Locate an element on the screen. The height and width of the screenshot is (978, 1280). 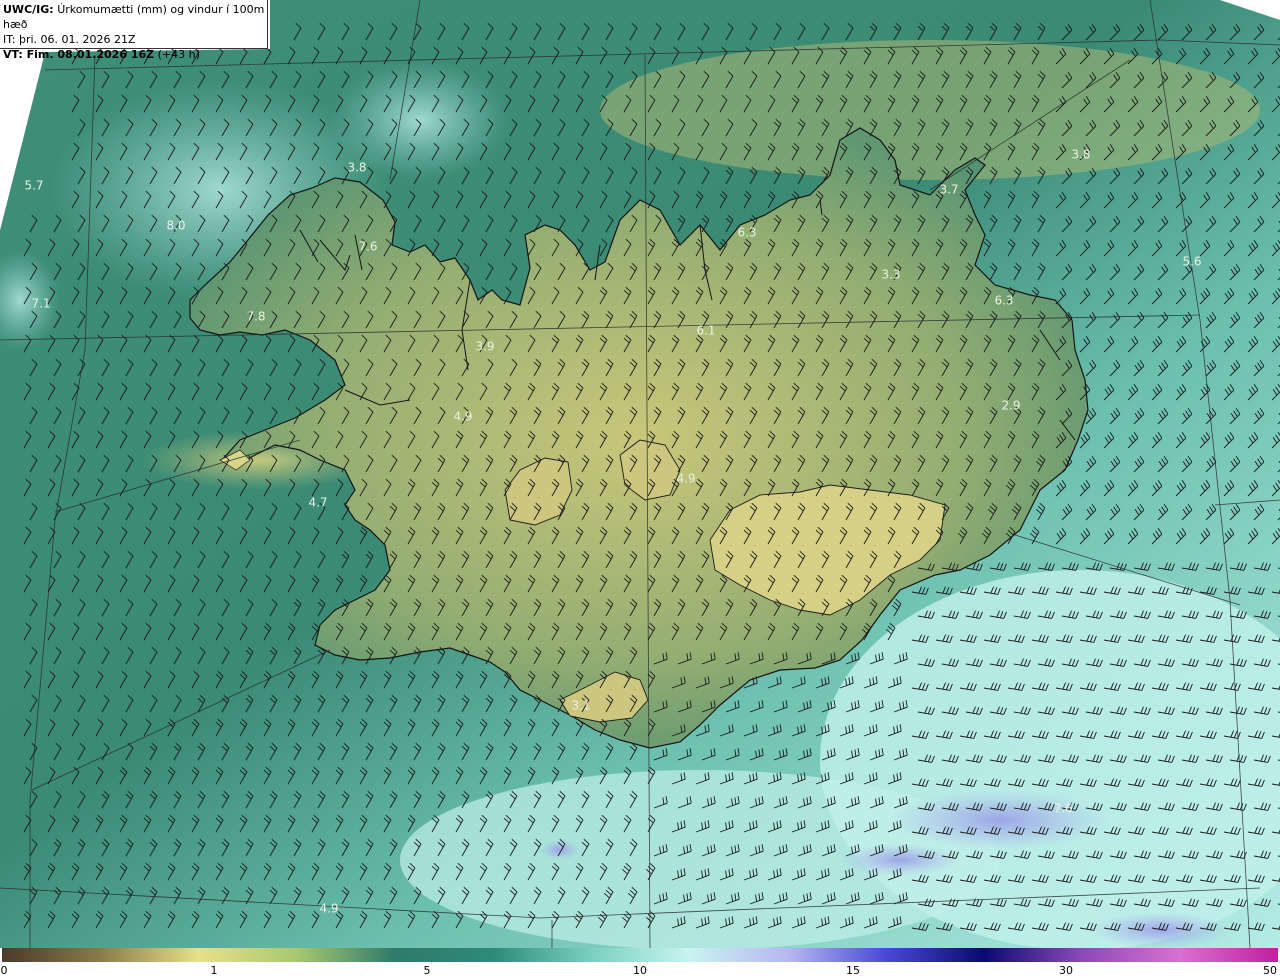
precip-value-label: 2.9 is located at coordinates (1010, 406).